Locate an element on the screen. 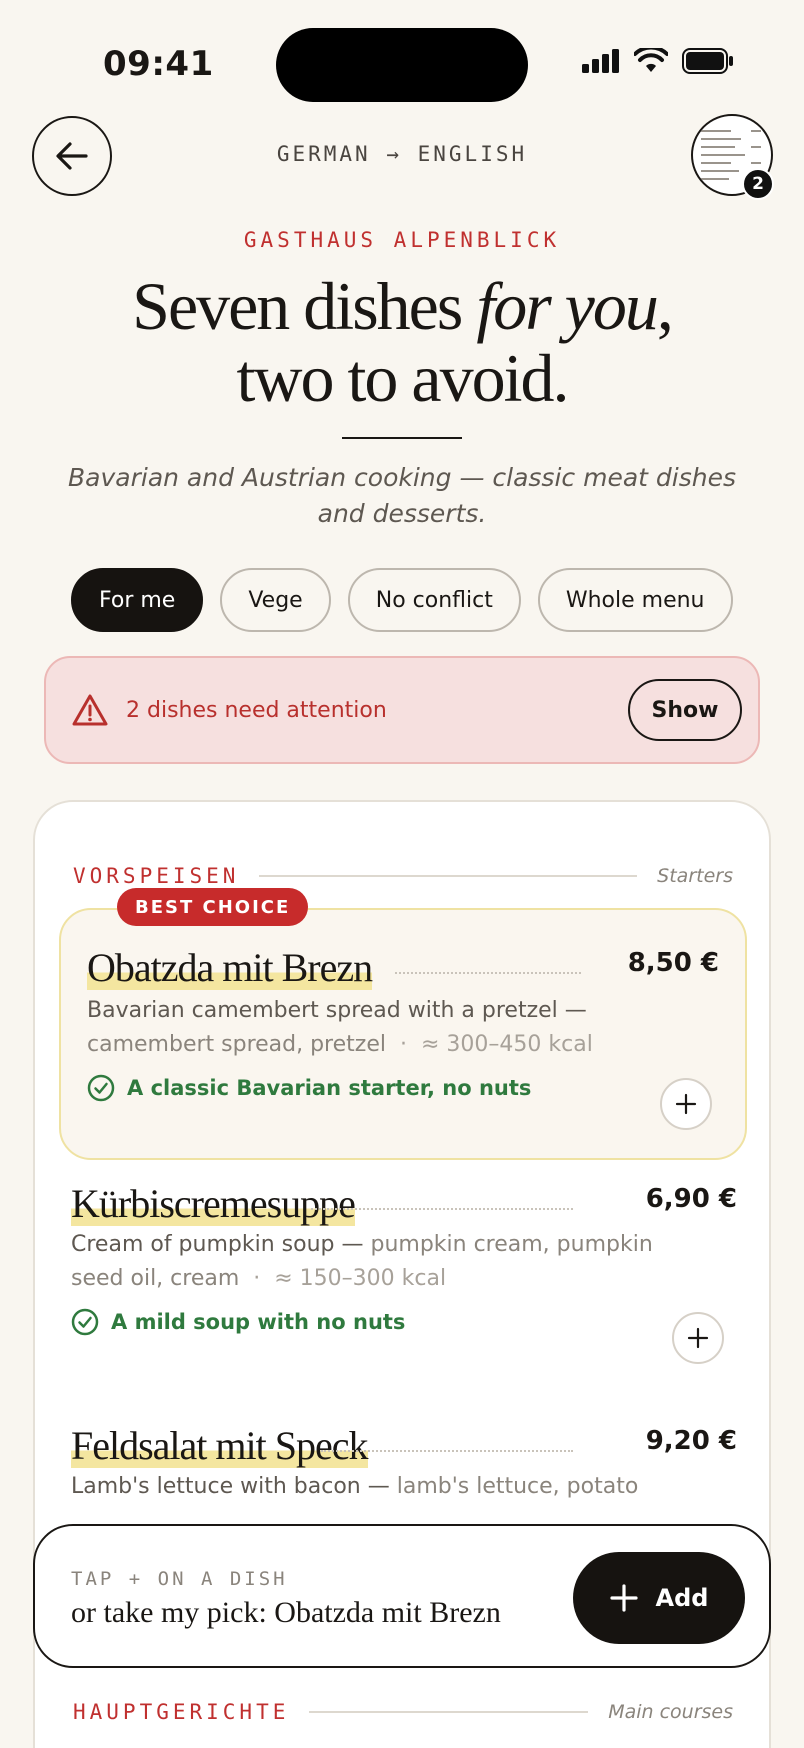 The image size is (804, 1748). status-icons is located at coordinates (658, 61).